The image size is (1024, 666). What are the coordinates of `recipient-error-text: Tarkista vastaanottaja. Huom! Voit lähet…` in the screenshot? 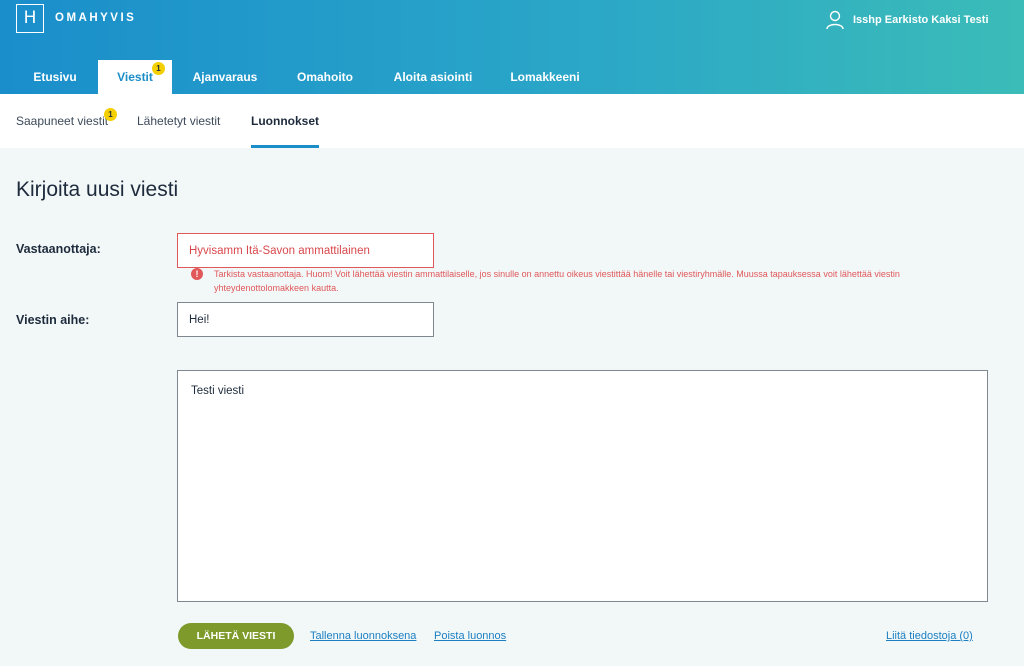 It's located at (557, 281).